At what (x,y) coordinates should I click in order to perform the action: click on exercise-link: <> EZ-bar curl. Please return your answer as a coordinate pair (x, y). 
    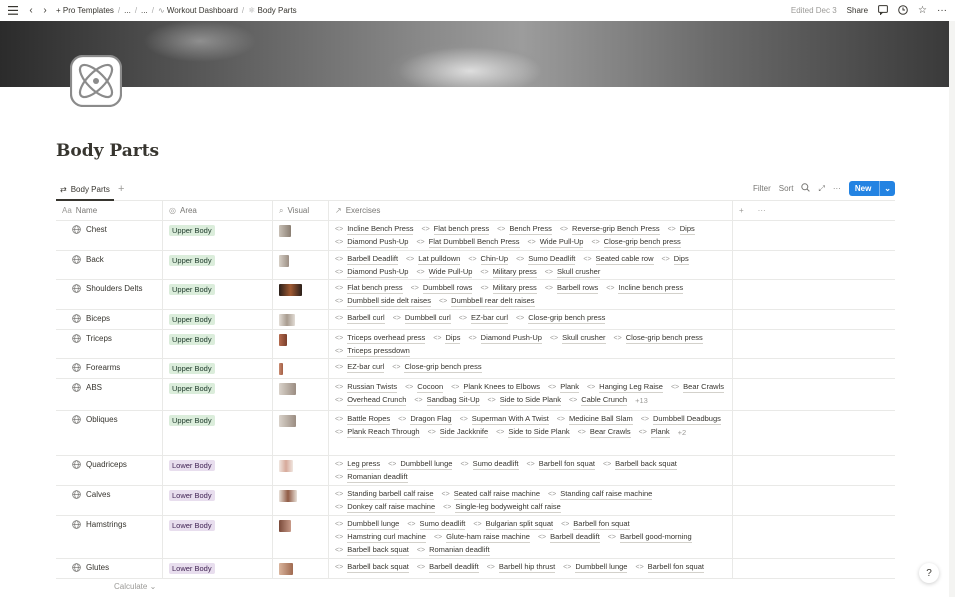
    Looking at the image, I should click on (360, 367).